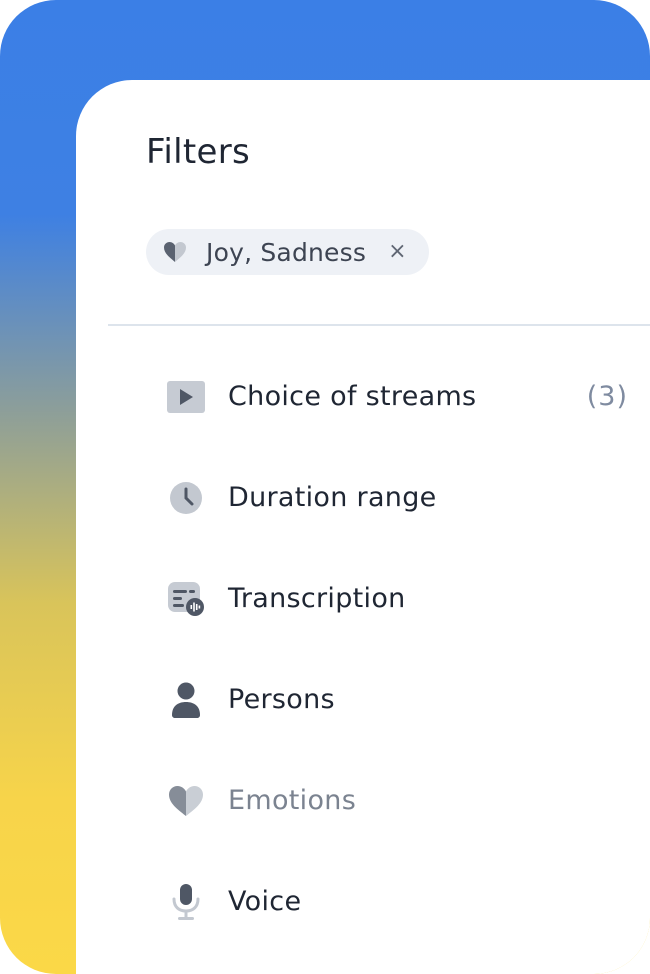 This screenshot has height=974, width=650. What do you see at coordinates (186, 599) in the screenshot?
I see `transcription-icon` at bounding box center [186, 599].